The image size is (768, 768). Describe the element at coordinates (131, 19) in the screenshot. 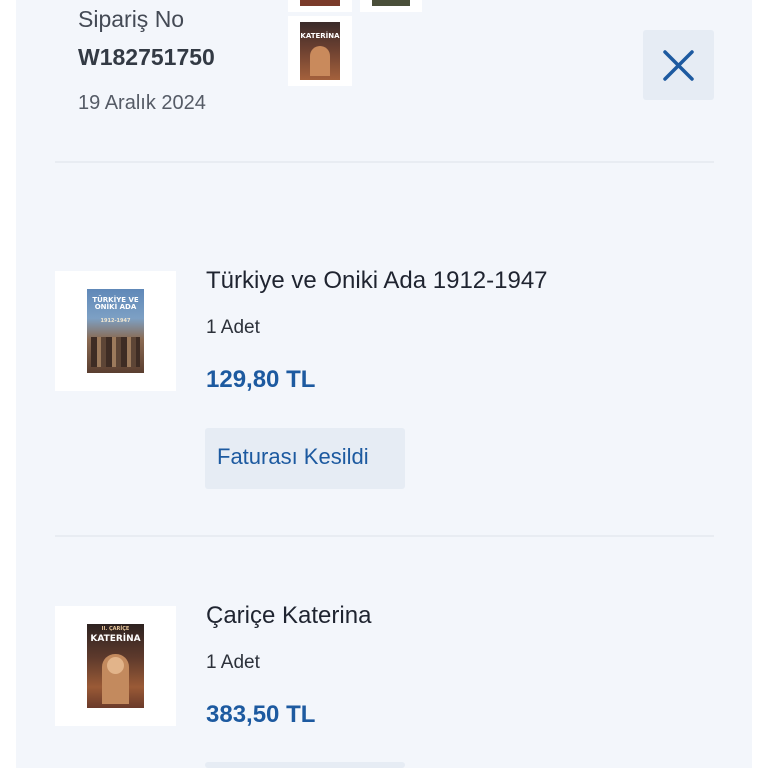

I see `order-number-label: Sipariş No` at that location.